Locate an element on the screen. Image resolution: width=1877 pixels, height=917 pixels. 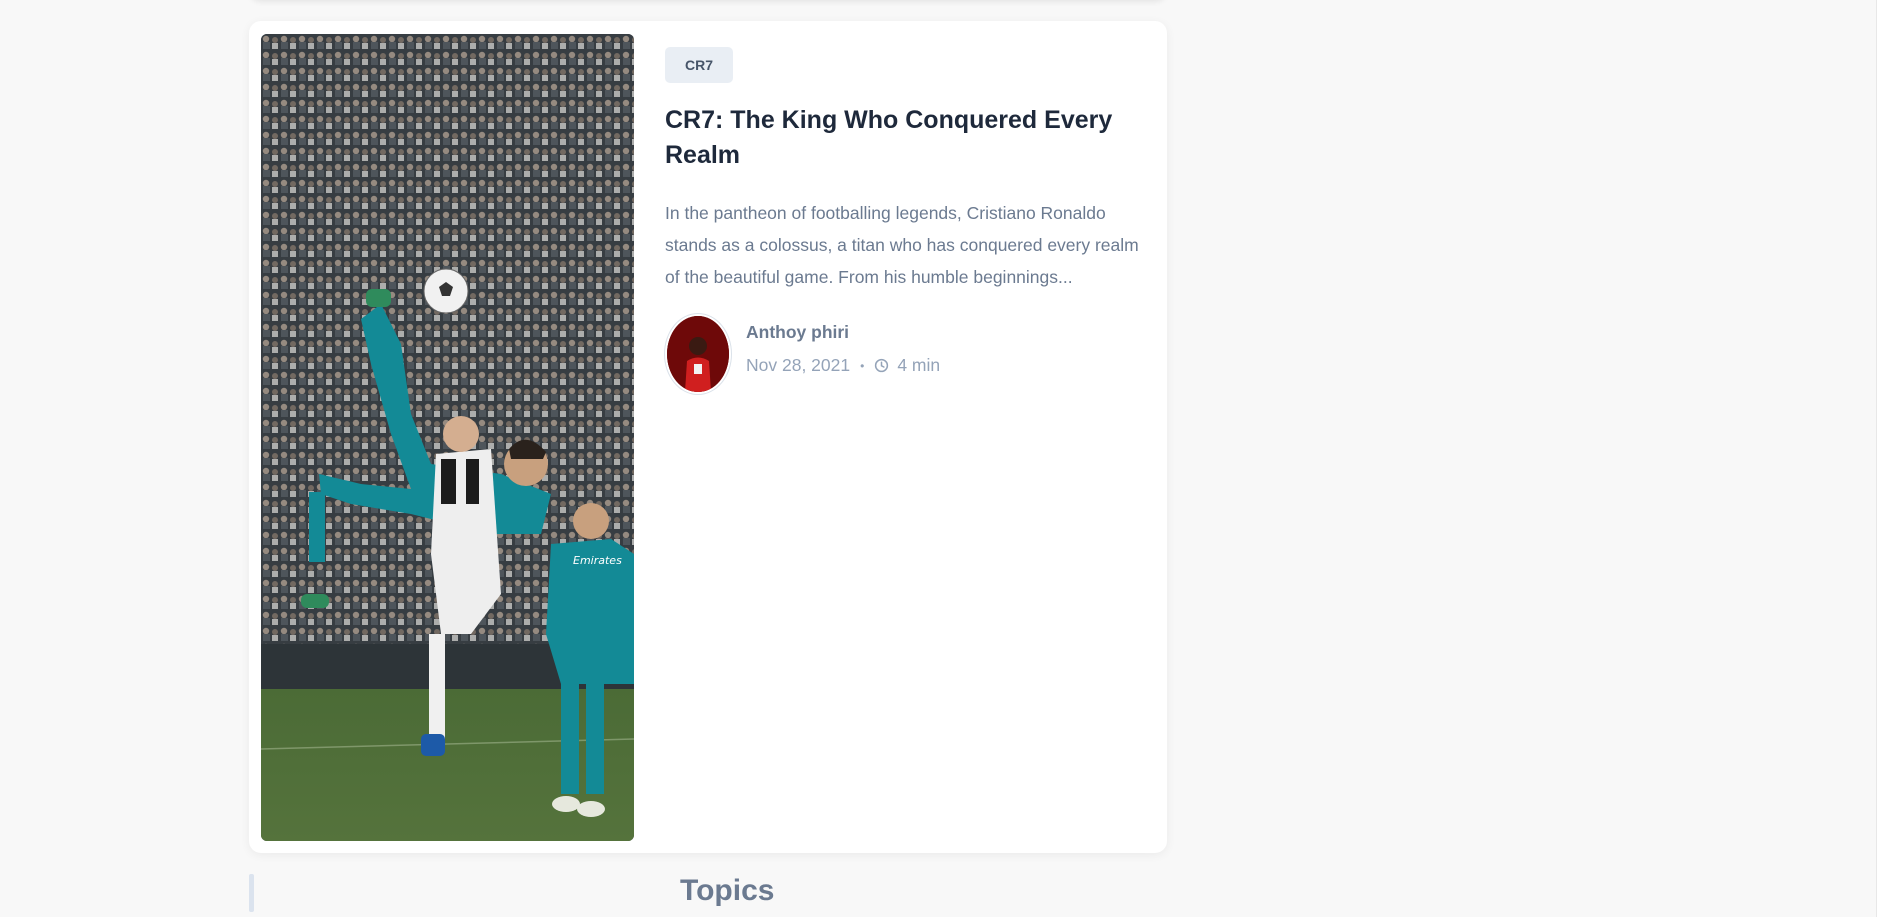
clock-icon is located at coordinates (882, 365).